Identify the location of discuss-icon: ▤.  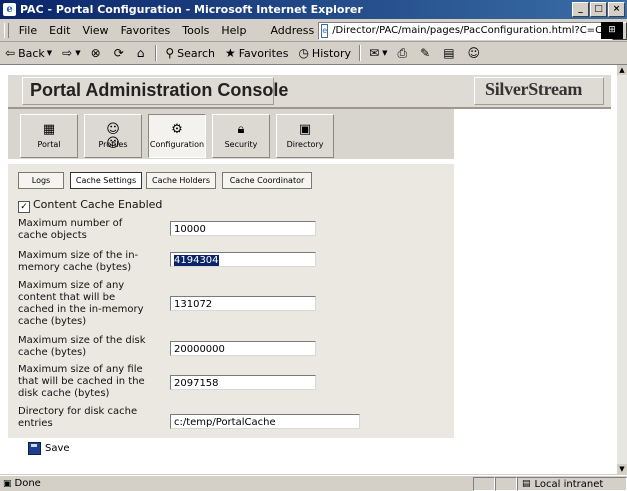
(449, 53).